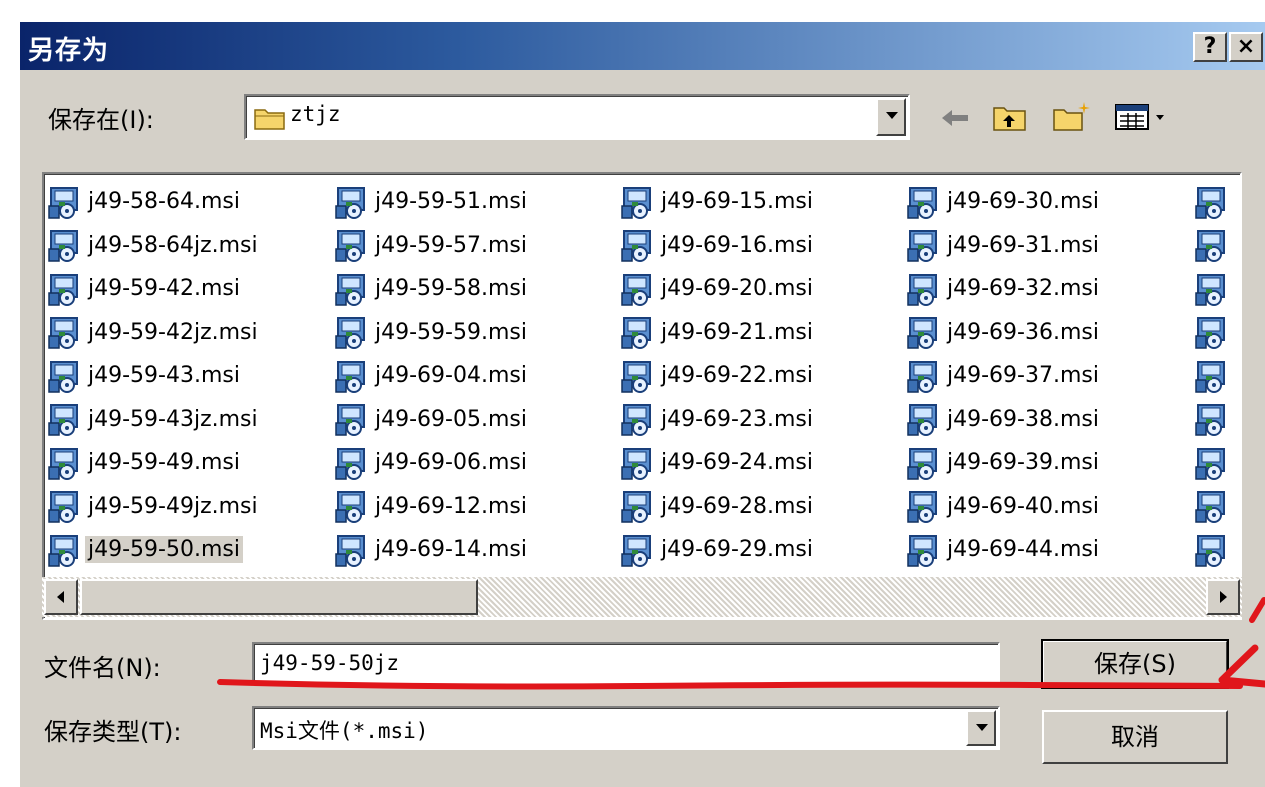  I want to click on list-item: j49-69-14.msi, so click(432, 550).